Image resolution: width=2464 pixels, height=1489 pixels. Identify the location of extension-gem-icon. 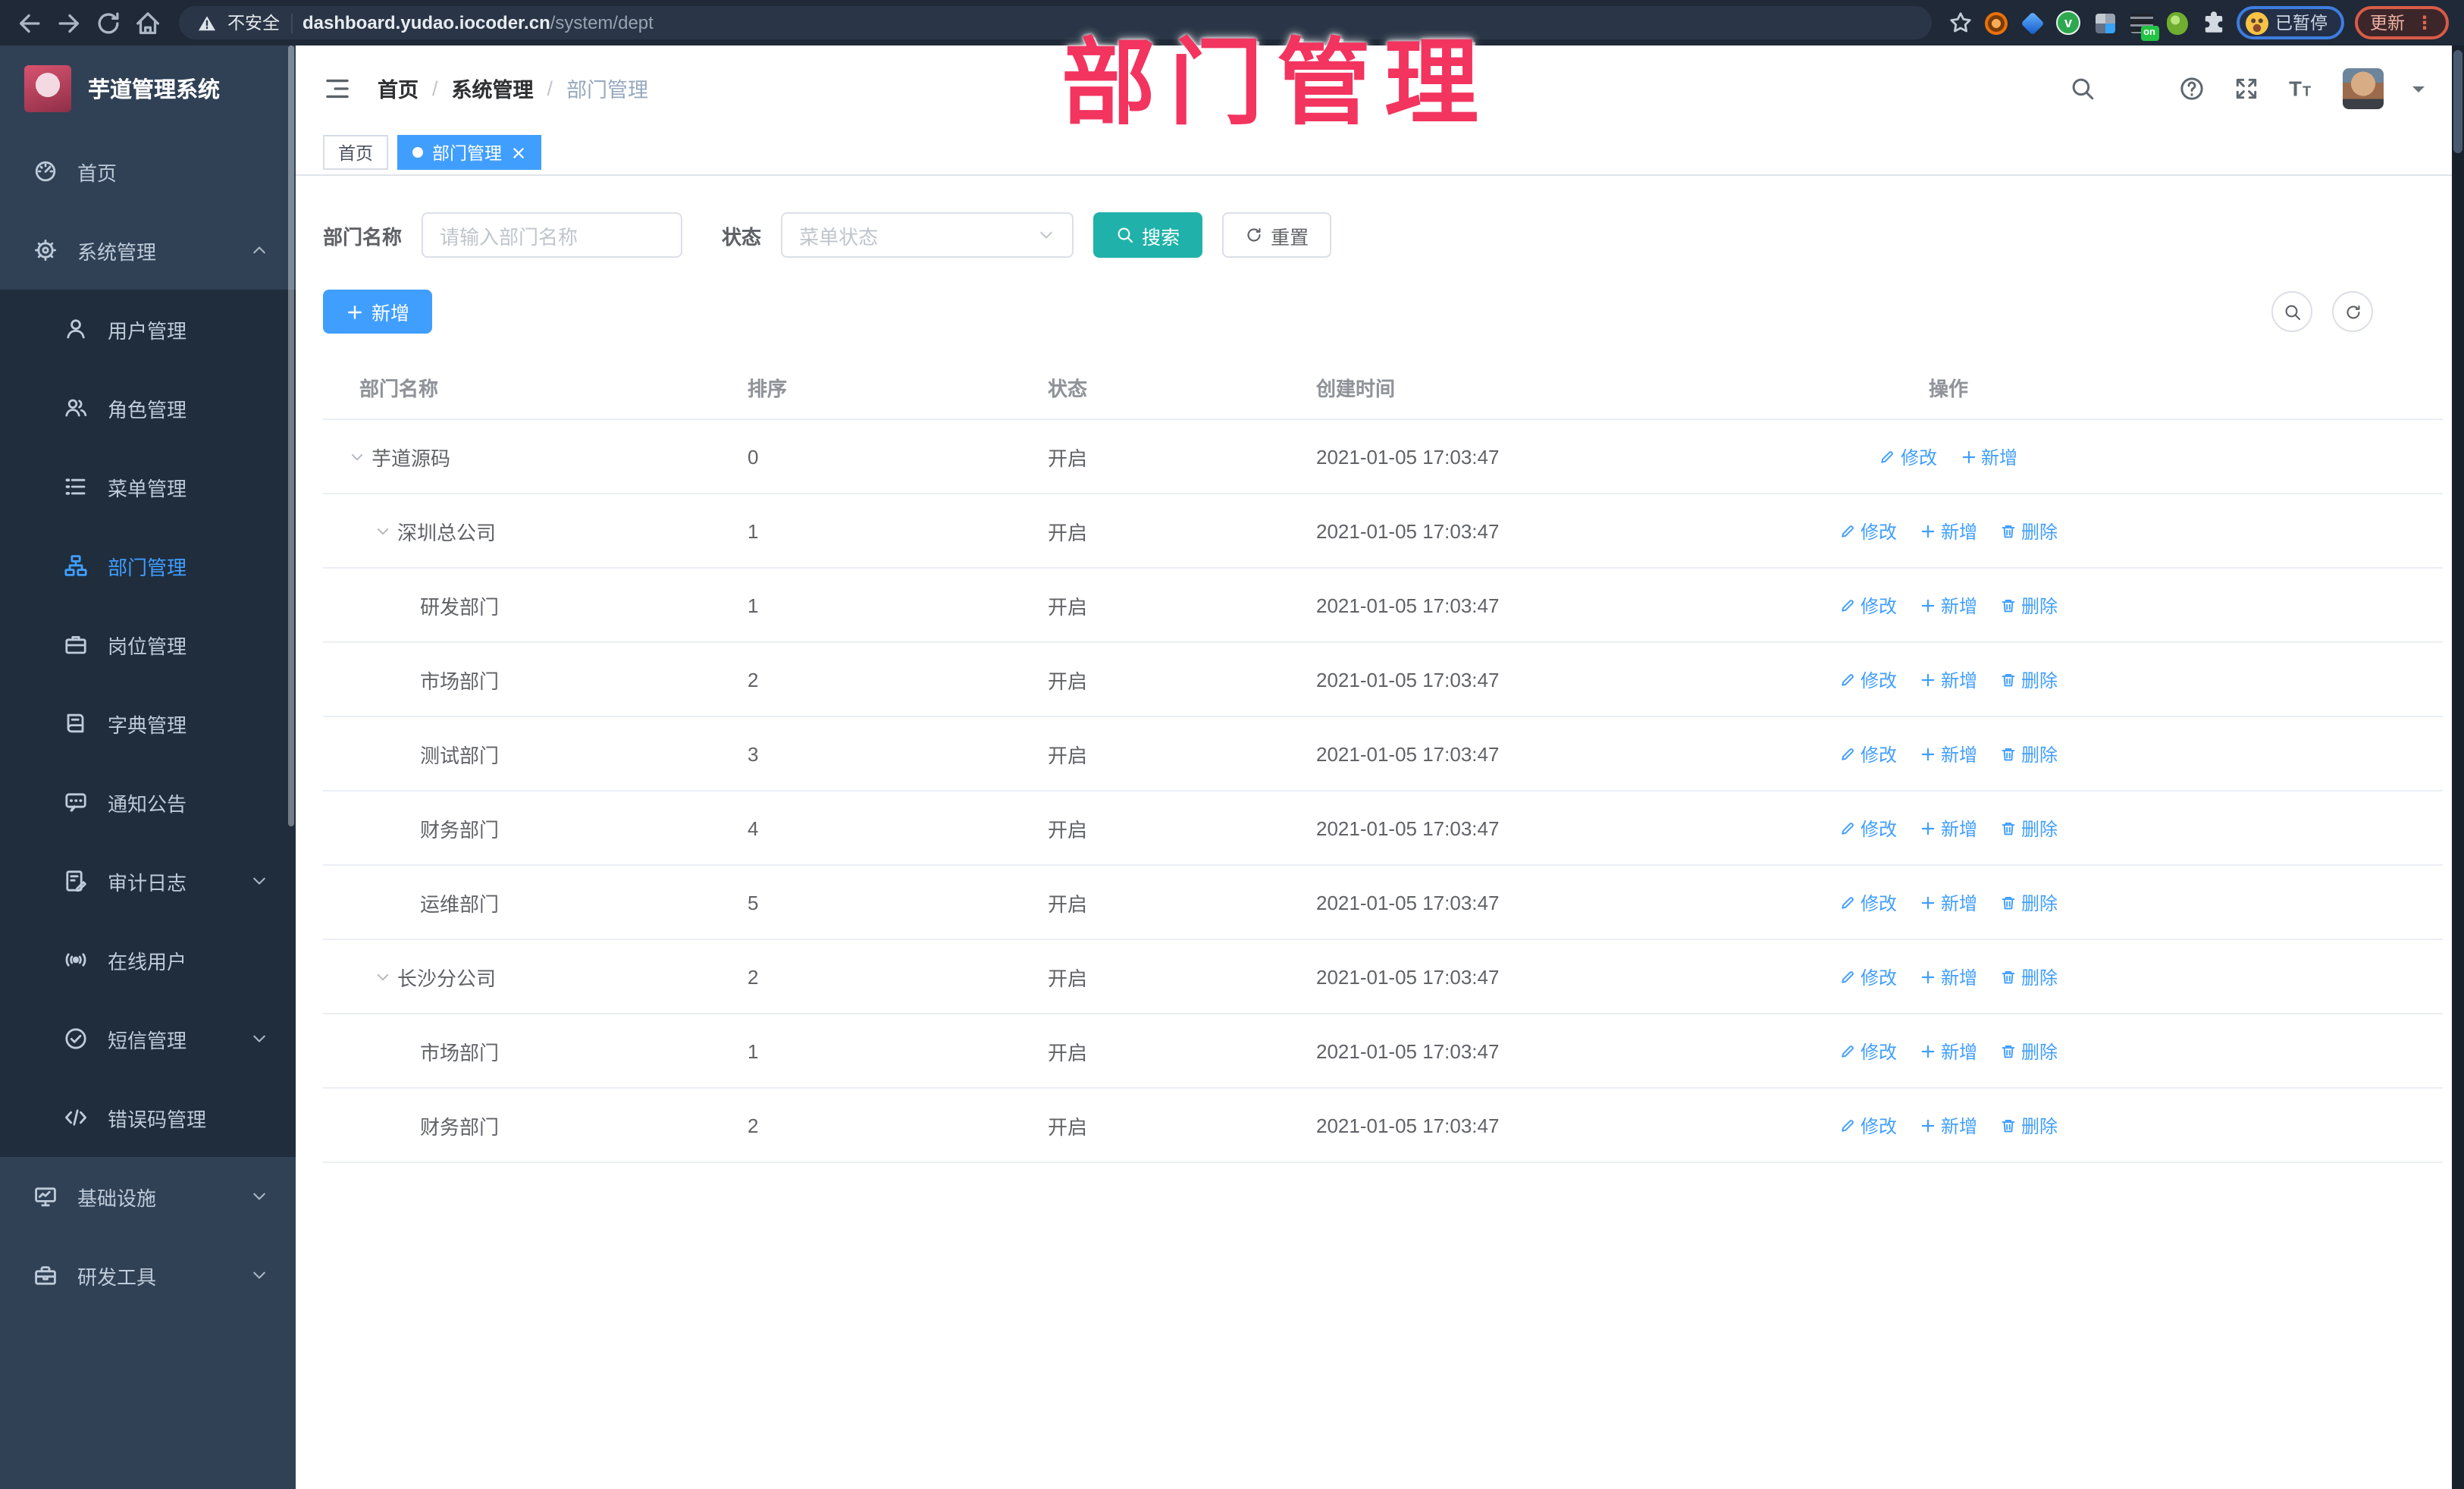
(2032, 23).